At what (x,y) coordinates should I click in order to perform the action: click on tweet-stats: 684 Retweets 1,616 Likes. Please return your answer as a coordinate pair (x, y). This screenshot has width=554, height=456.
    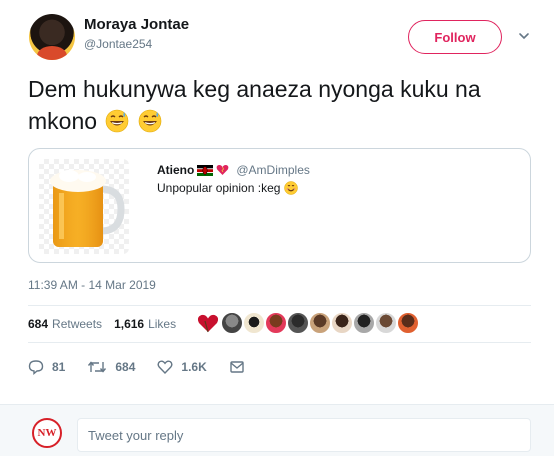
    Looking at the image, I should click on (102, 324).